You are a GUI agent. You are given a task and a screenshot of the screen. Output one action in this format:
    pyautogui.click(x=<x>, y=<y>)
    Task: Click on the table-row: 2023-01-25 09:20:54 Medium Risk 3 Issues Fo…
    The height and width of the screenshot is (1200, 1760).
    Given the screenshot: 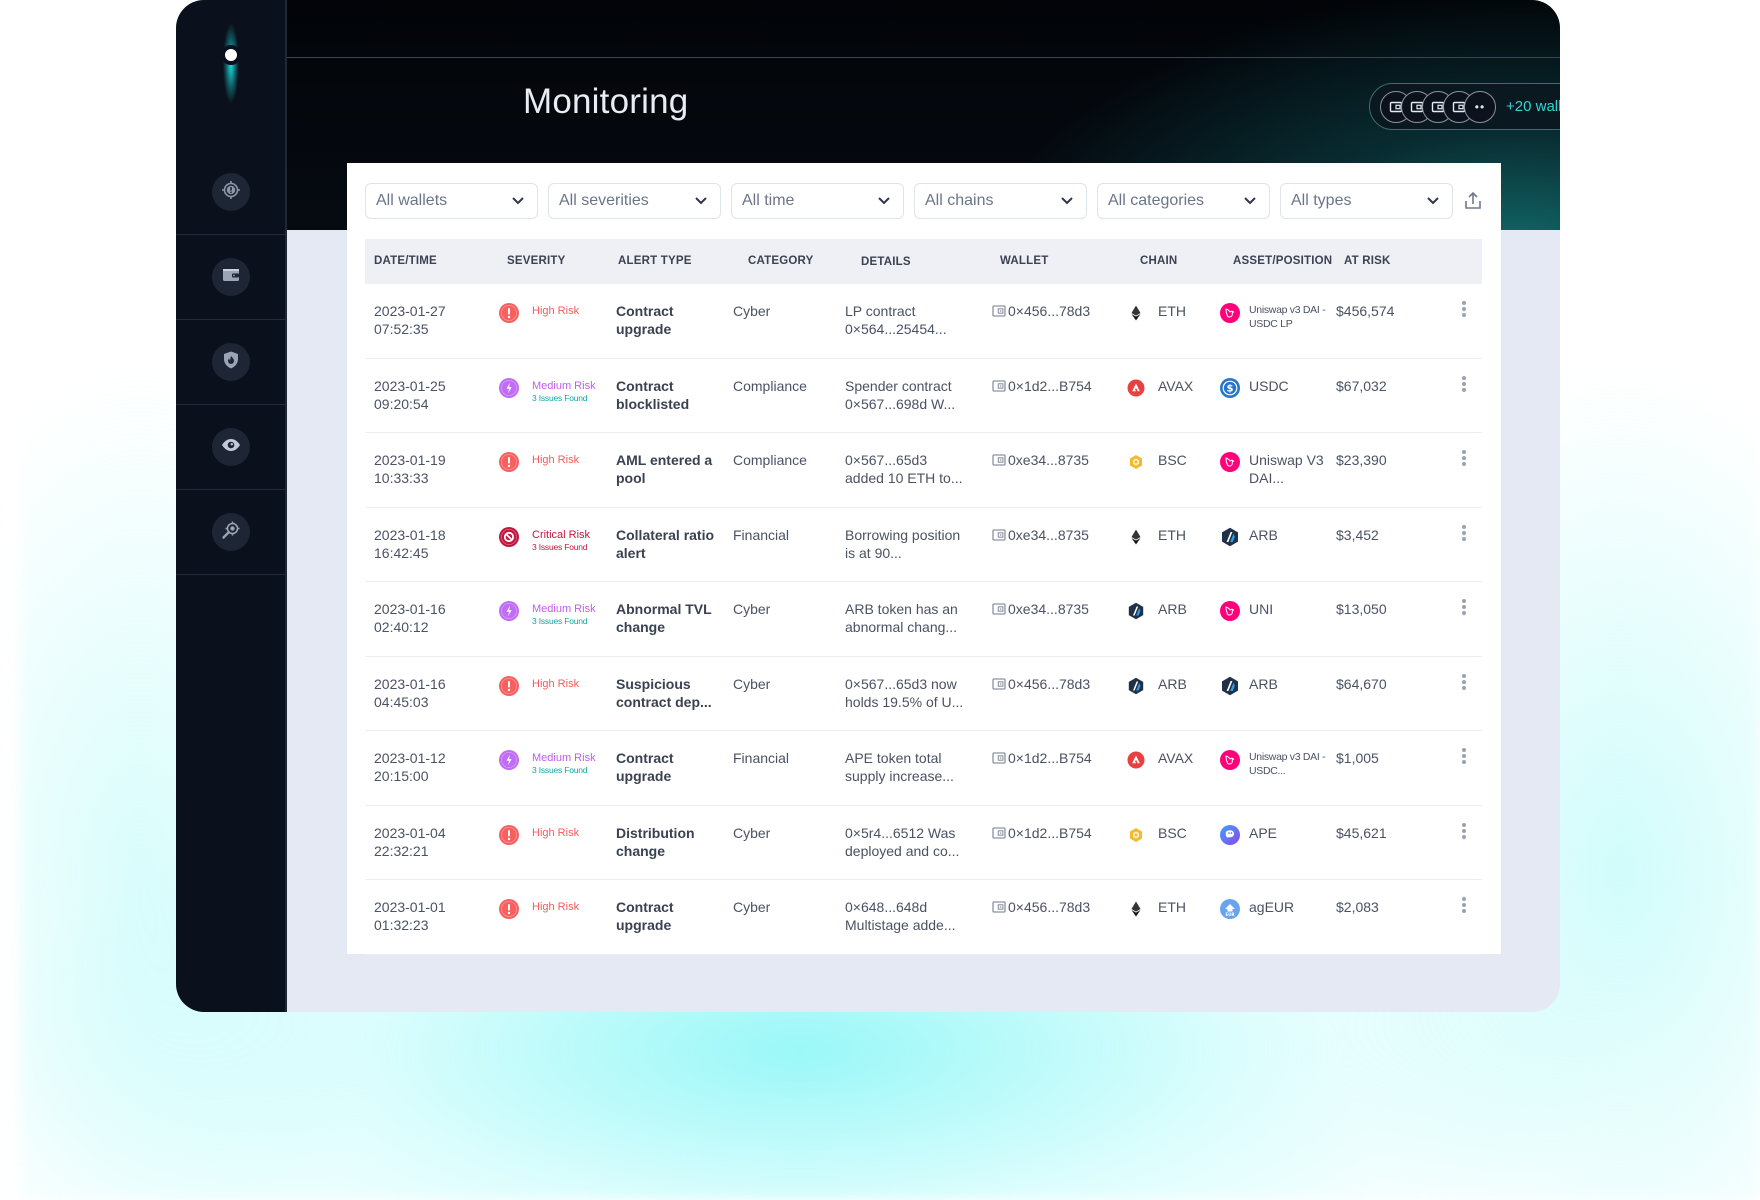 What is the action you would take?
    pyautogui.click(x=923, y=396)
    